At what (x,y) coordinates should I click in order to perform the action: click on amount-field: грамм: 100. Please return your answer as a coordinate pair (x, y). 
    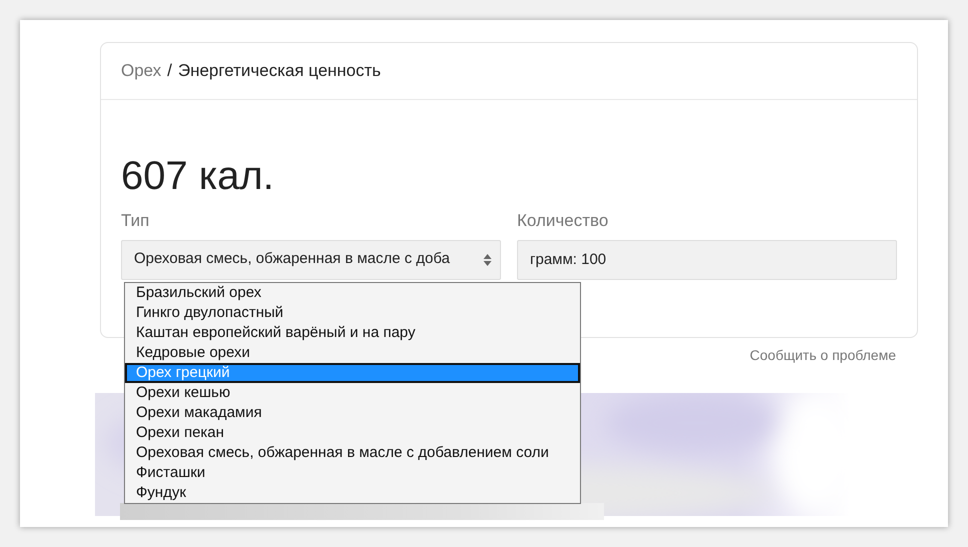
    Looking at the image, I should click on (707, 260).